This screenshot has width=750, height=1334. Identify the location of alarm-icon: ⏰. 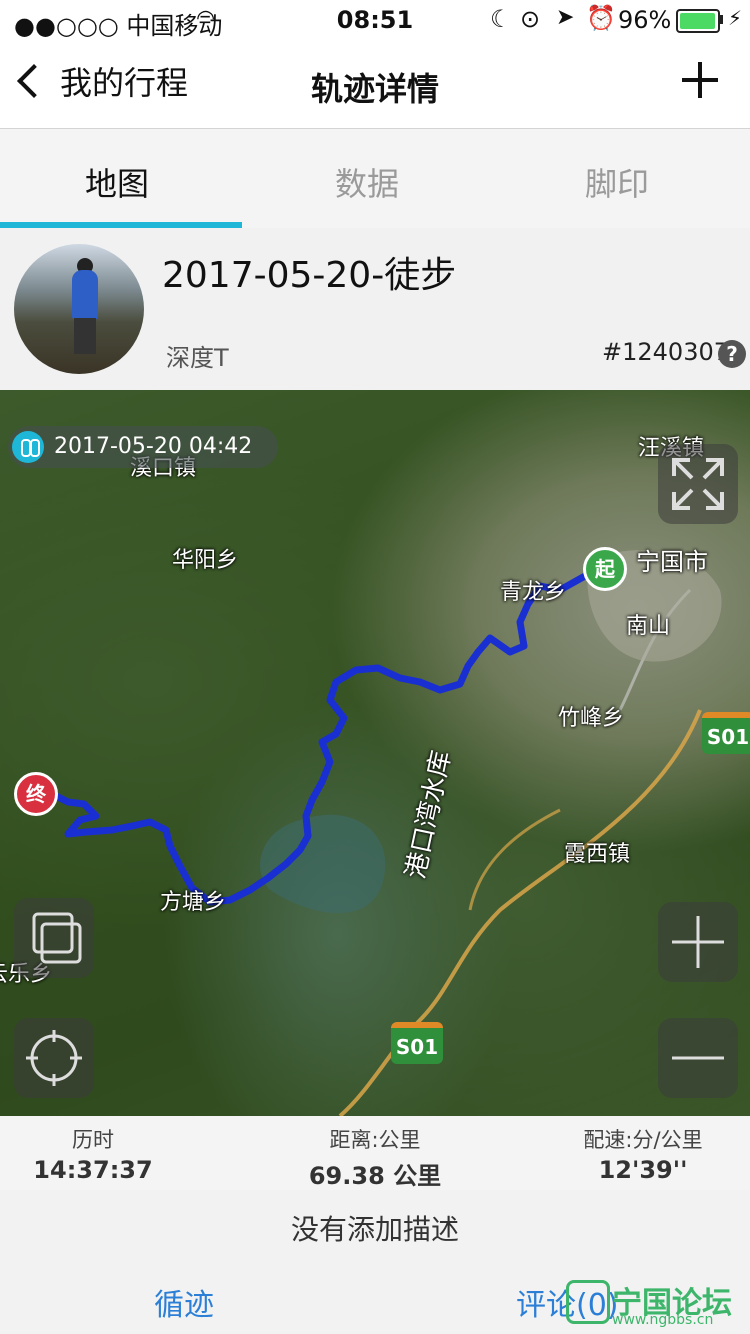
(601, 18).